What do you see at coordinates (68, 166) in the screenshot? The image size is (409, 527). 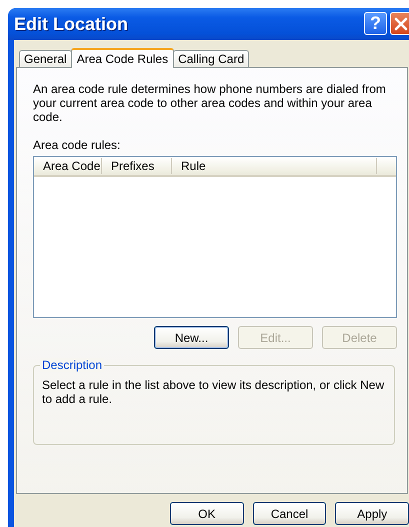 I see `column-header: Area Code` at bounding box center [68, 166].